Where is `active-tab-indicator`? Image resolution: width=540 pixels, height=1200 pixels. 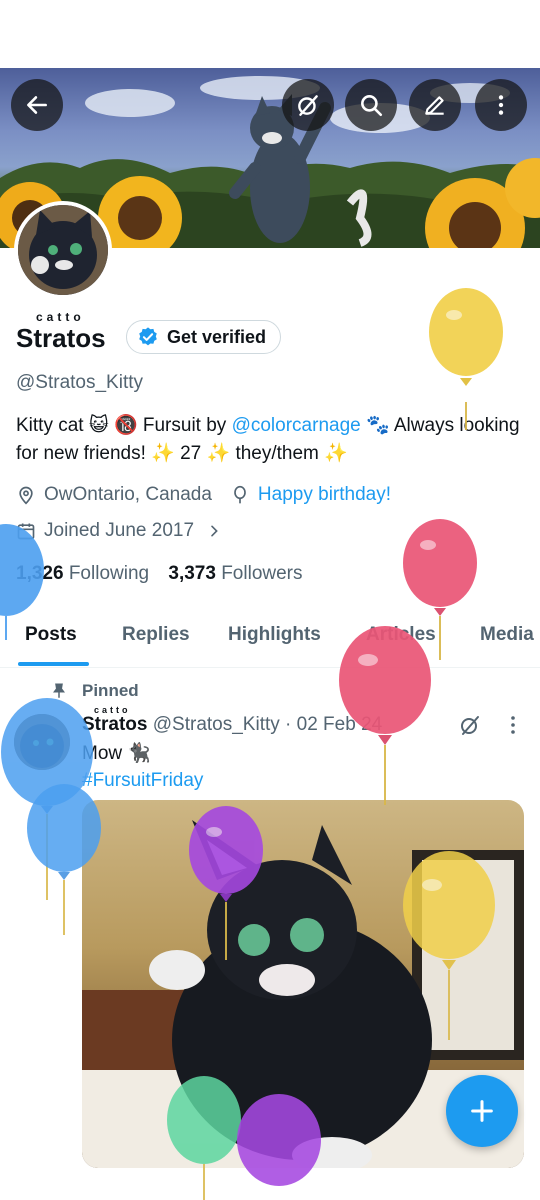 active-tab-indicator is located at coordinates (53, 664).